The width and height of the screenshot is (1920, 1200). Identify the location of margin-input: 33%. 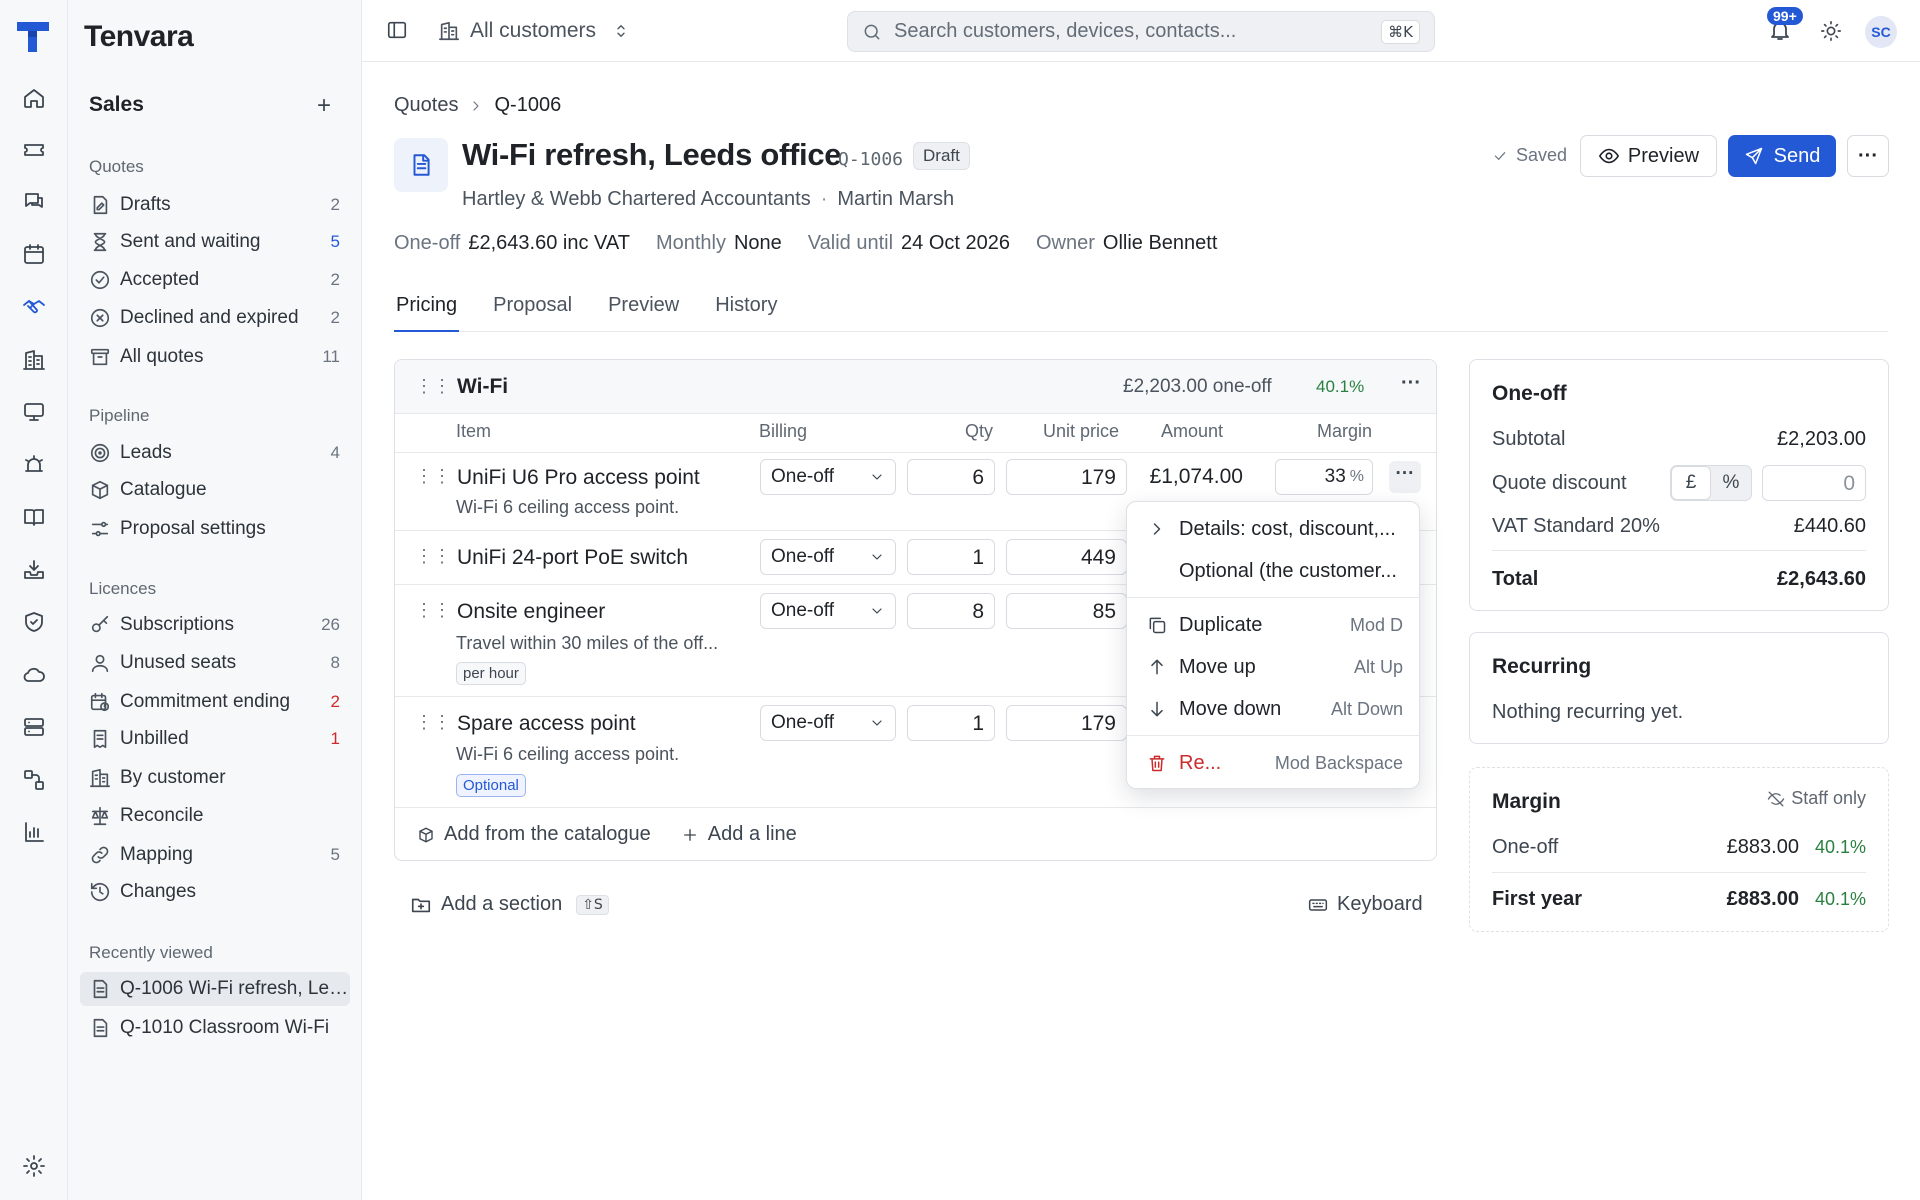
(1324, 477).